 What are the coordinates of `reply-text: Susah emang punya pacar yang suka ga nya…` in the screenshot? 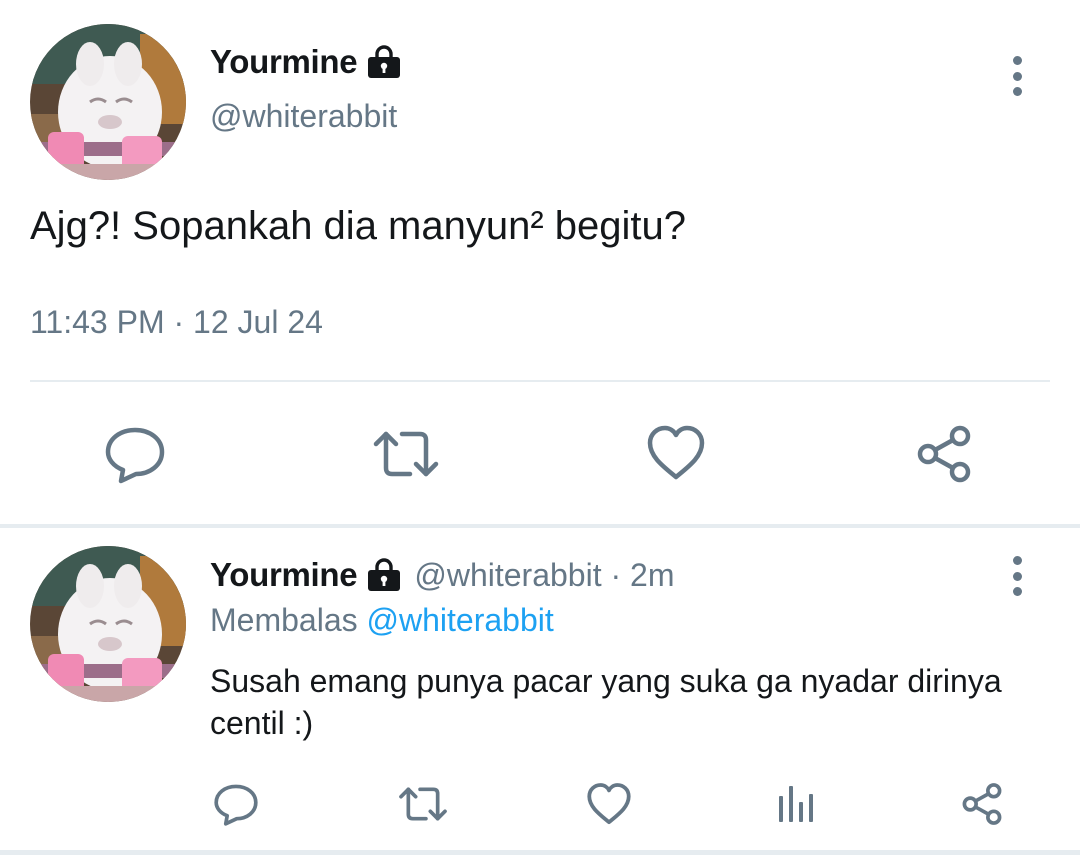 It's located at (606, 702).